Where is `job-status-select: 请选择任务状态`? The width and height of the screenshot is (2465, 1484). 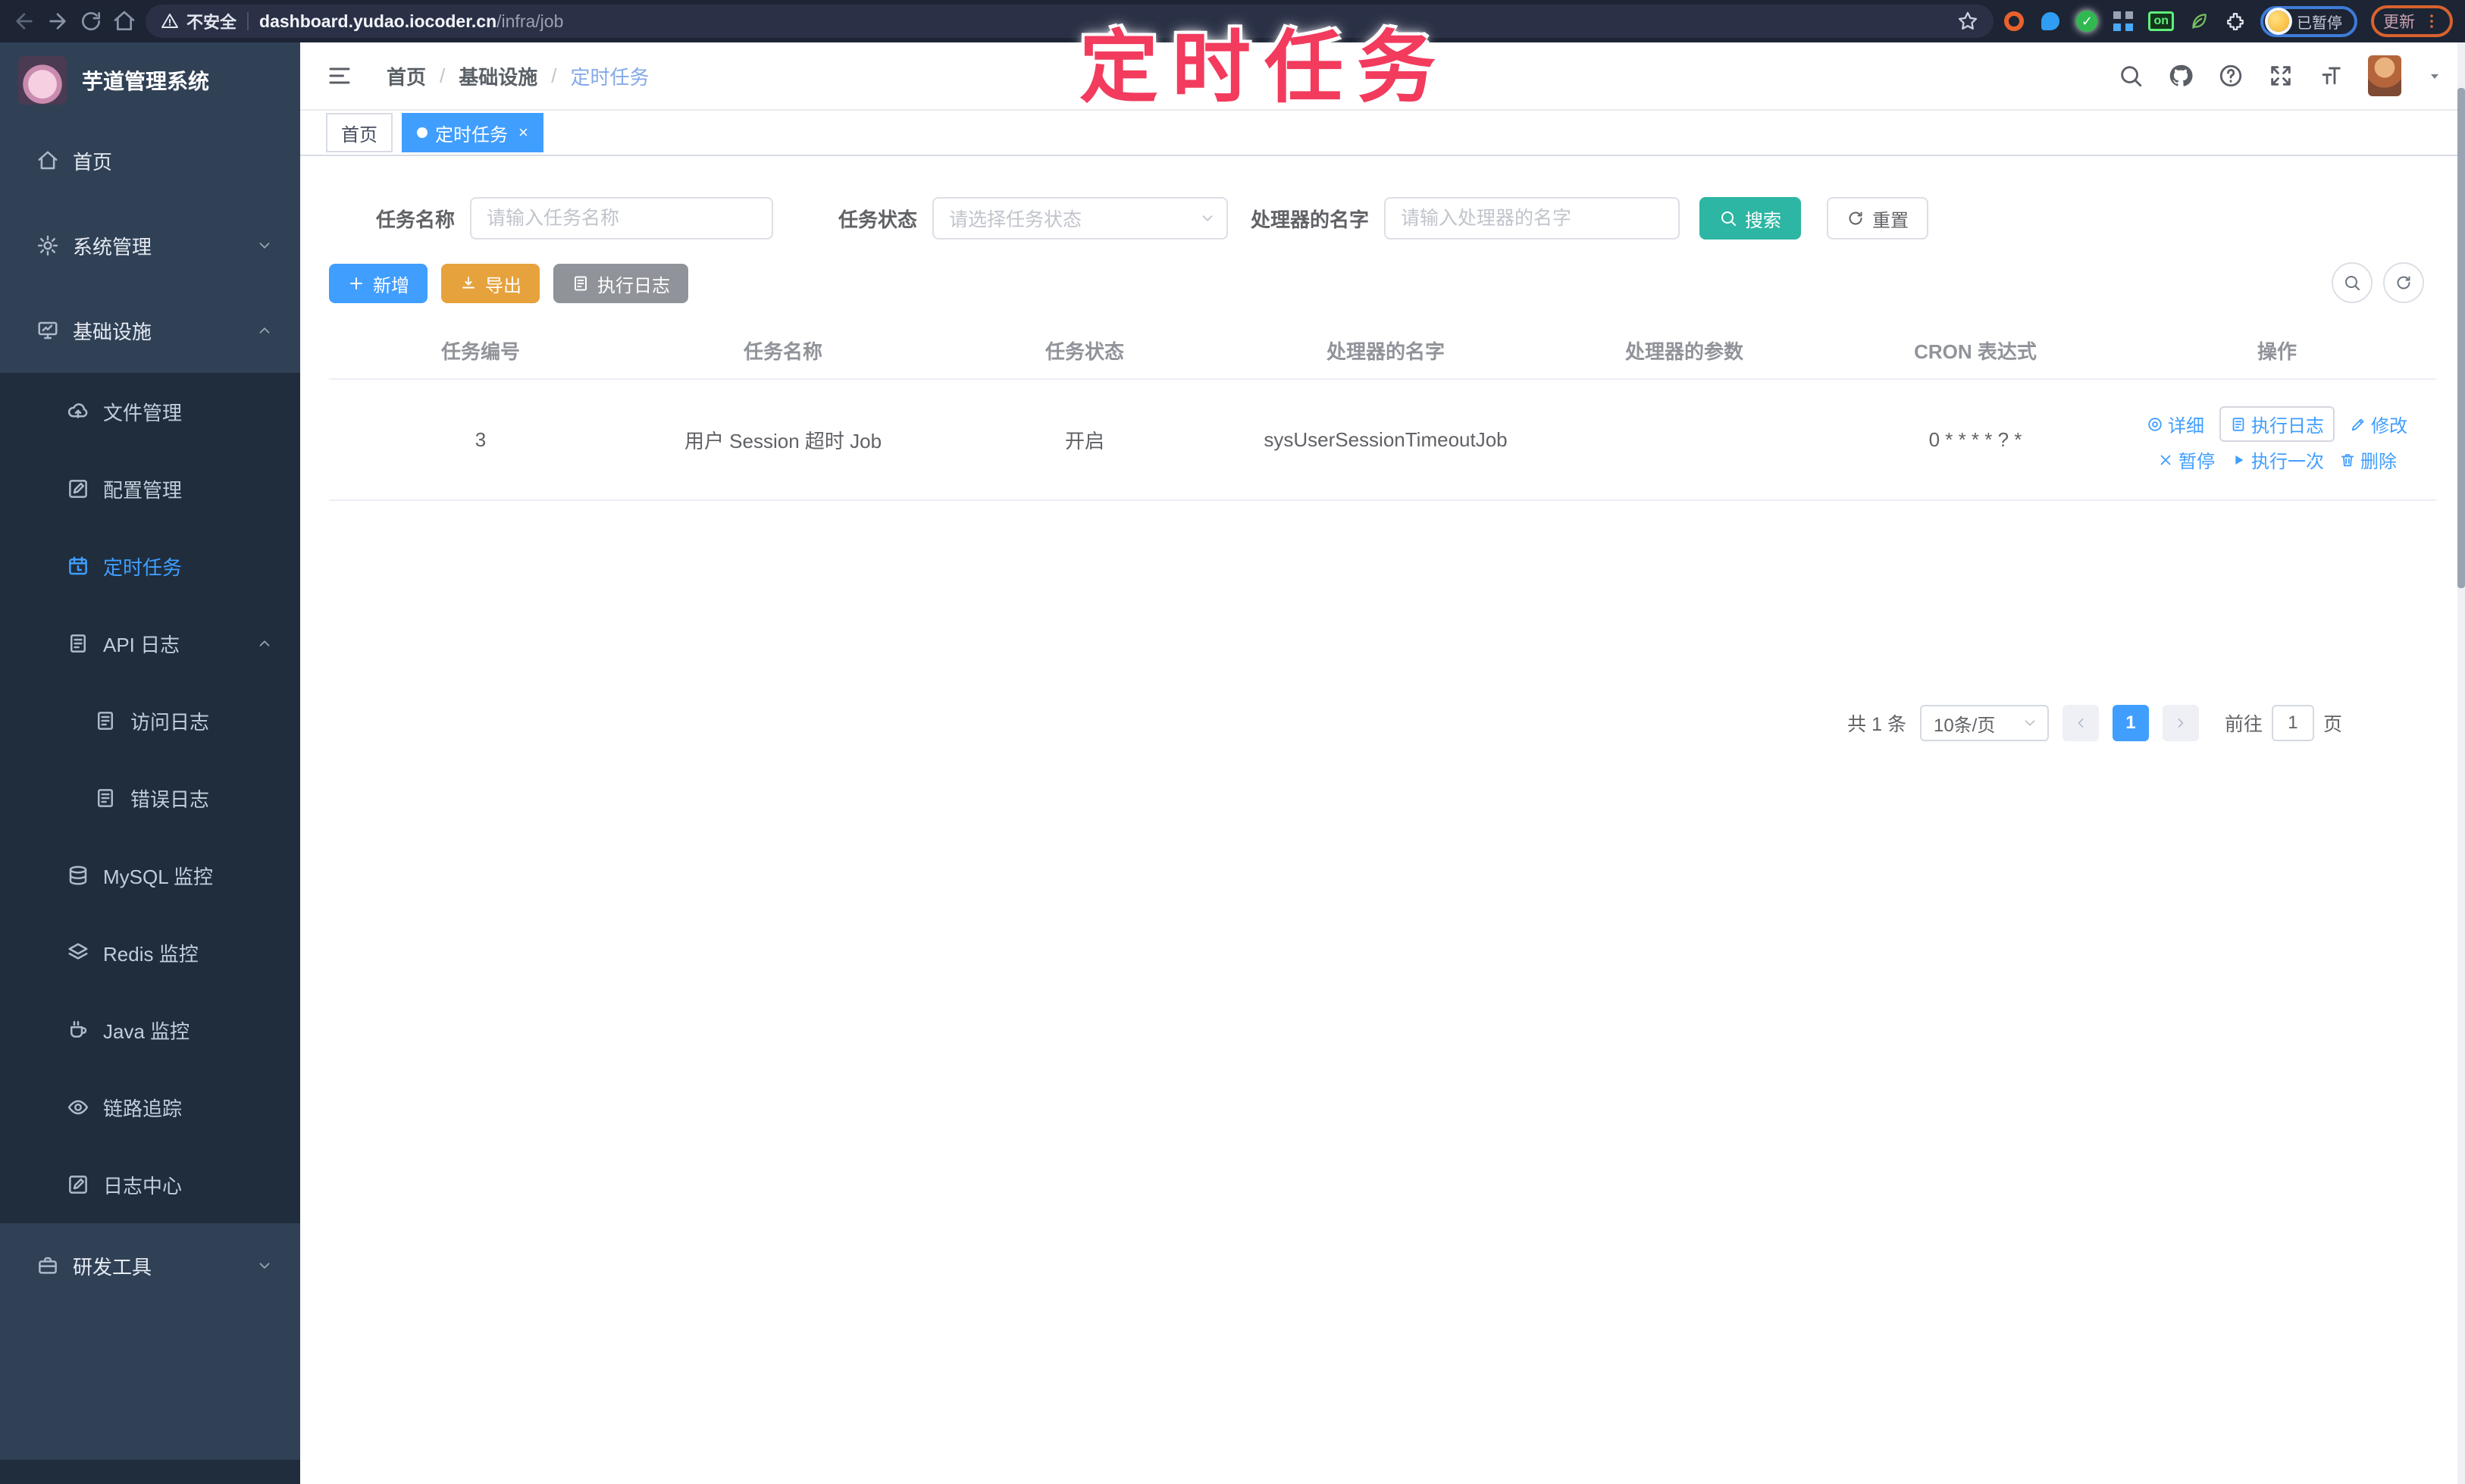
job-status-select: 请选择任务状态 is located at coordinates (1080, 219).